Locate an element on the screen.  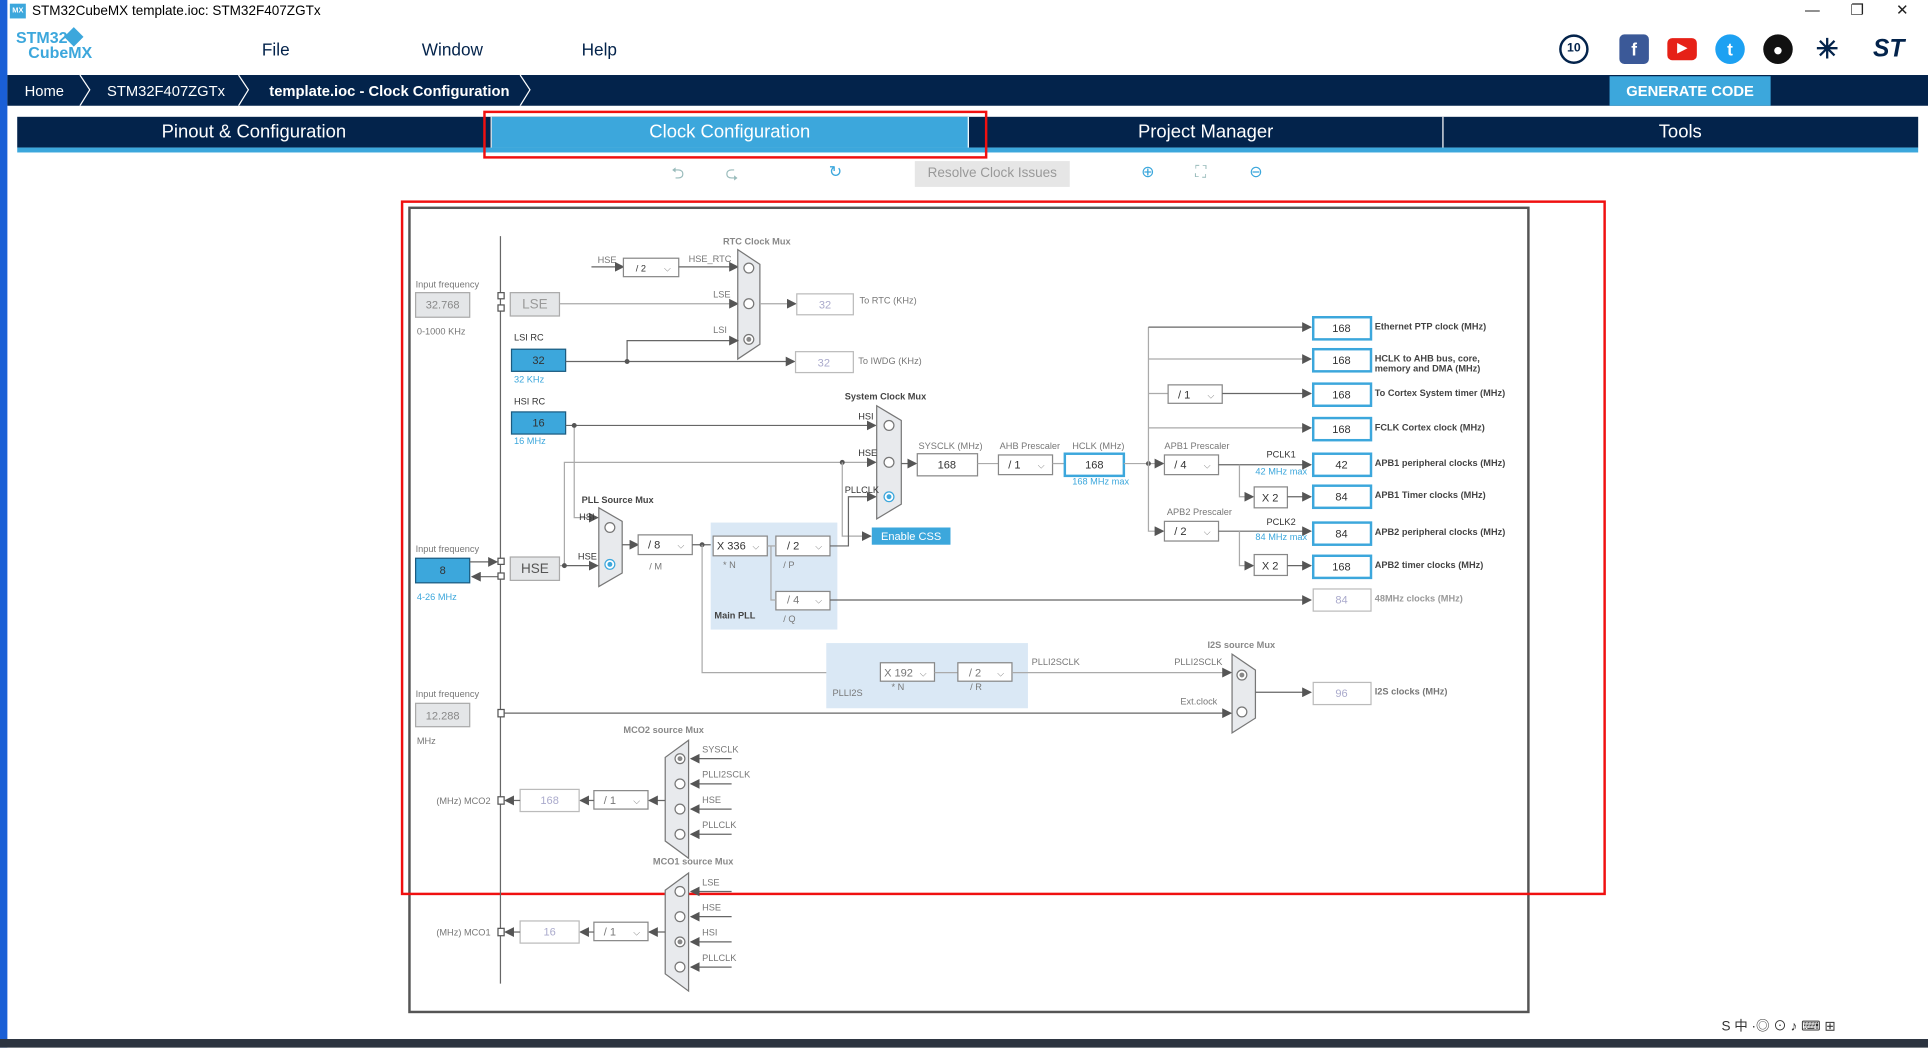
hsi-value: 16 is located at coordinates (538, 424).